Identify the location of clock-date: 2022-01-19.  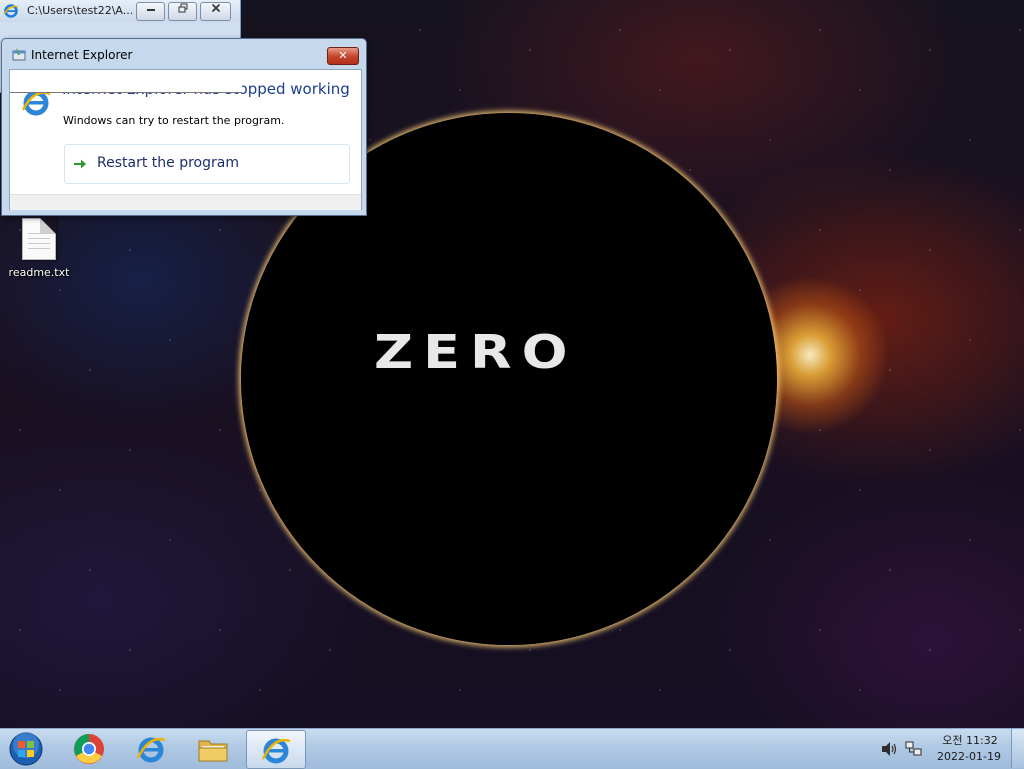
(969, 756).